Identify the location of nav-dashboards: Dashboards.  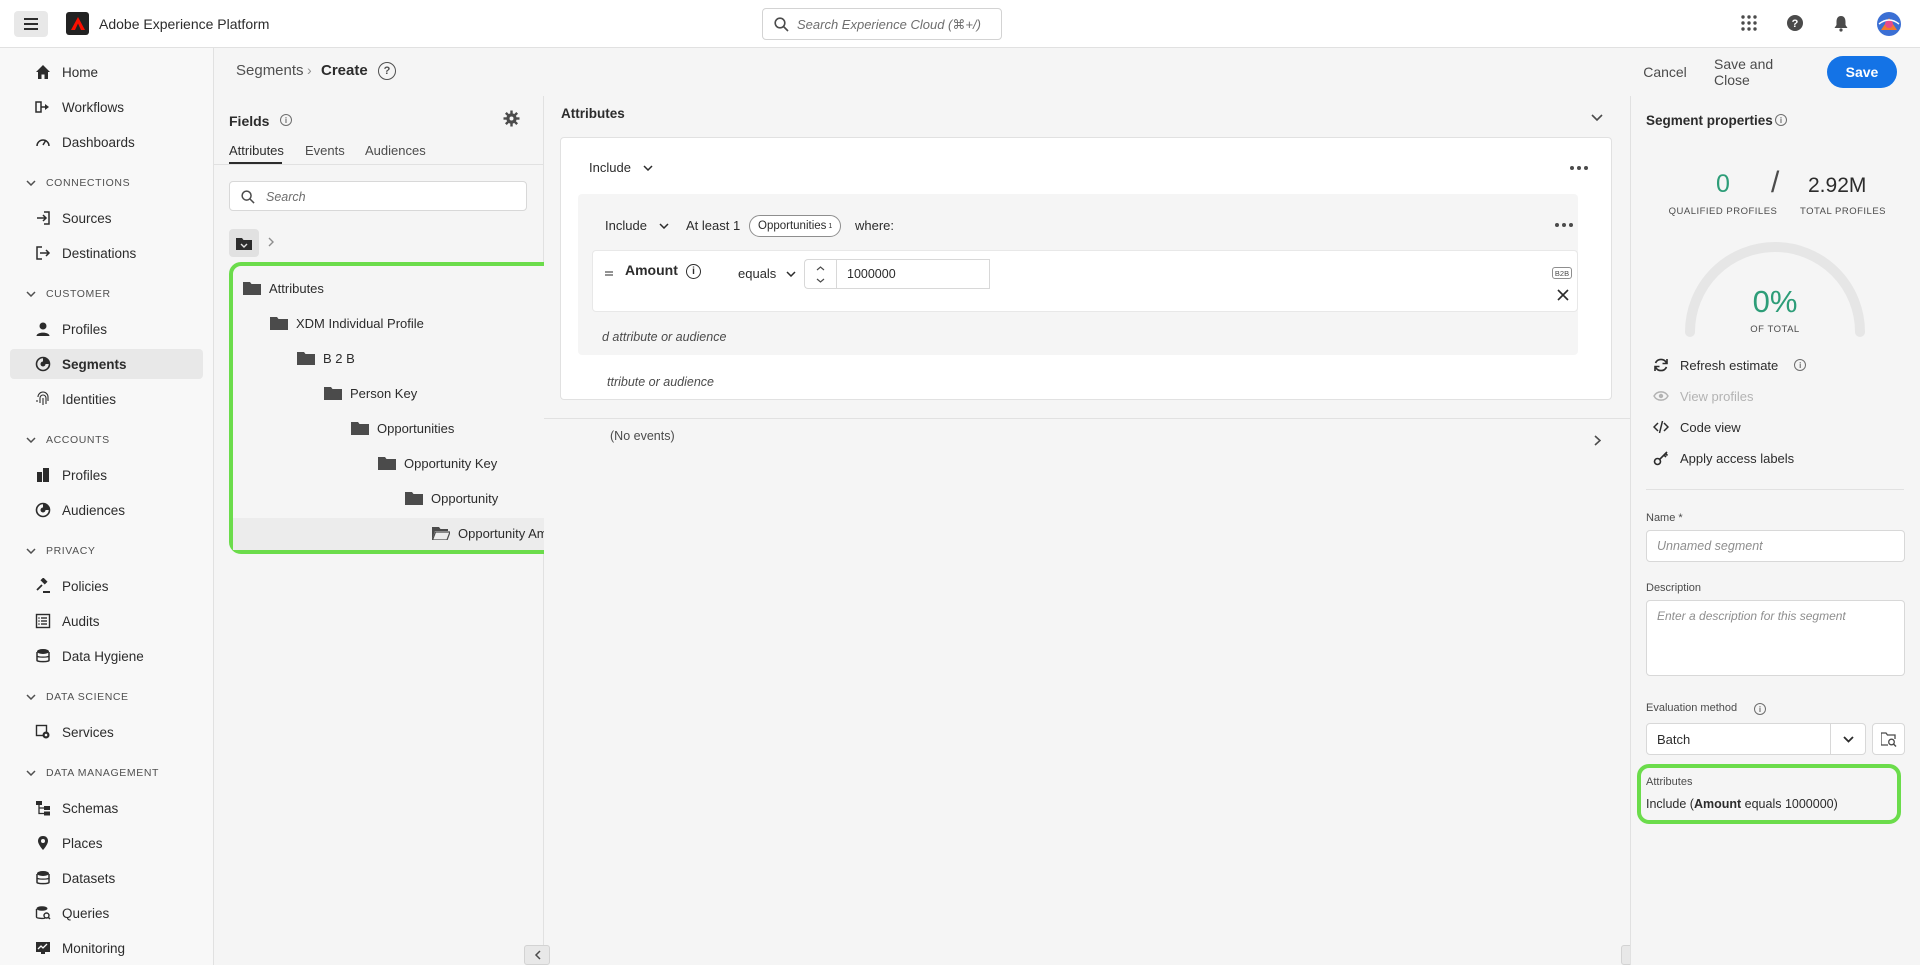
(106, 142).